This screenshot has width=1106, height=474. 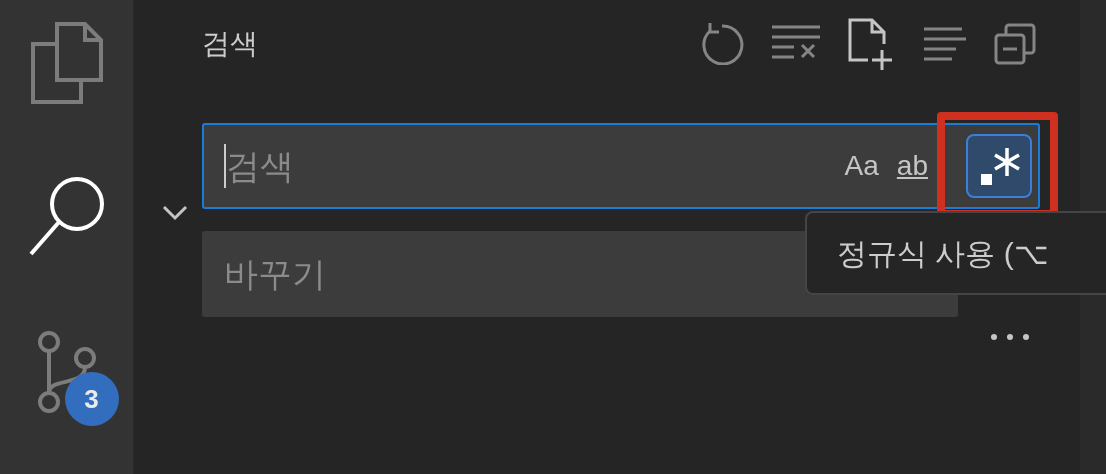 What do you see at coordinates (175, 213) in the screenshot?
I see `chevron-icon` at bounding box center [175, 213].